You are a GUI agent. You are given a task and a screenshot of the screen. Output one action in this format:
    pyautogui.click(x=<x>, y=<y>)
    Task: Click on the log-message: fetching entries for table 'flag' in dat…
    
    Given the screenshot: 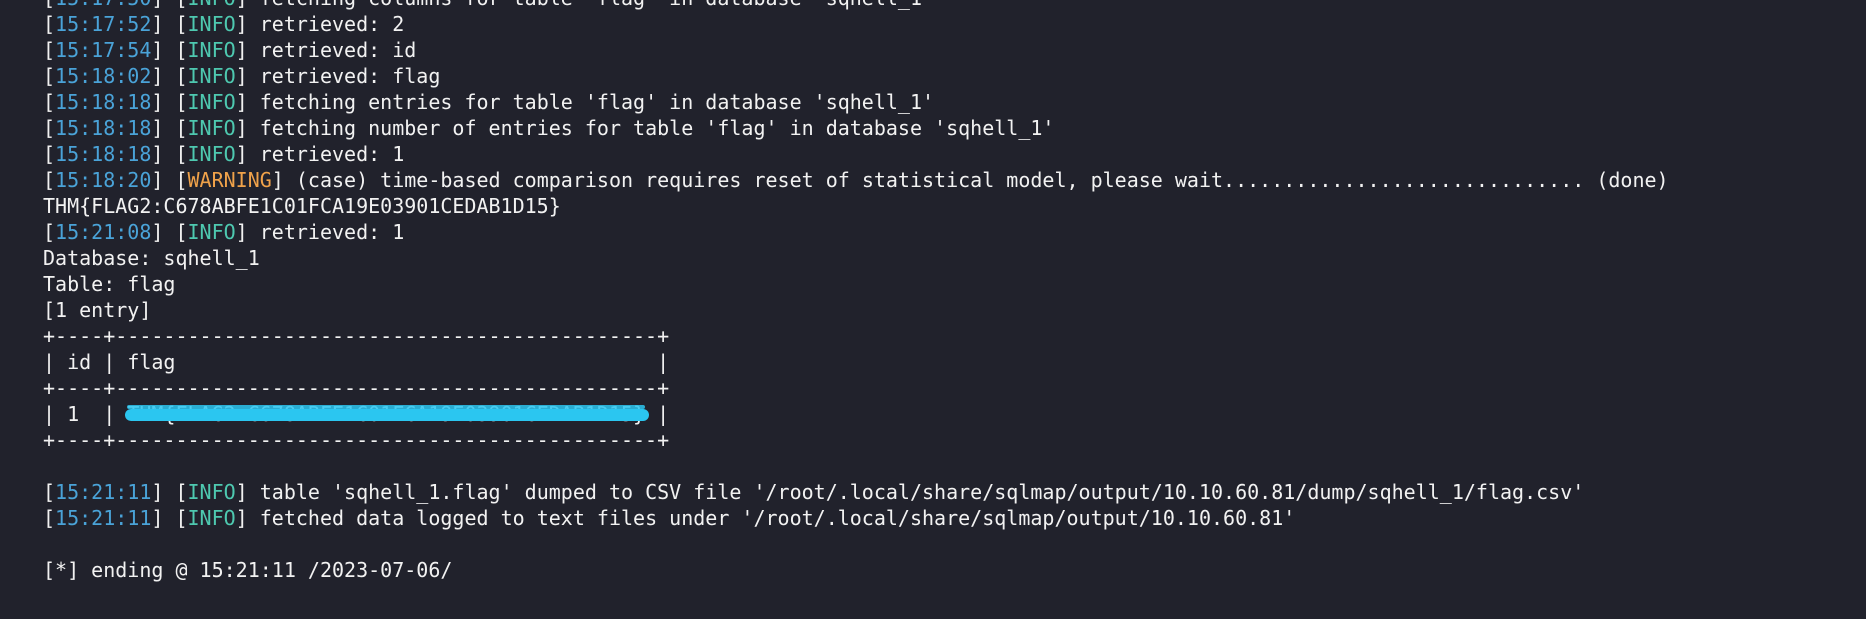 What is the action you would take?
    pyautogui.click(x=591, y=102)
    